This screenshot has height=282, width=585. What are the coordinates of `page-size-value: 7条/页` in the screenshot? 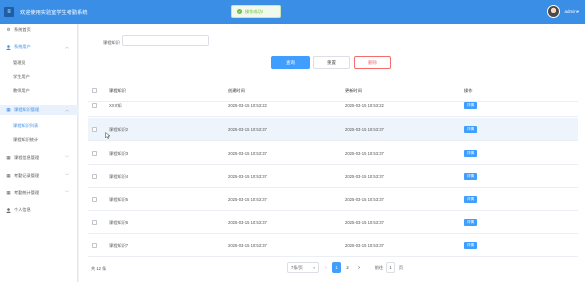 It's located at (297, 267).